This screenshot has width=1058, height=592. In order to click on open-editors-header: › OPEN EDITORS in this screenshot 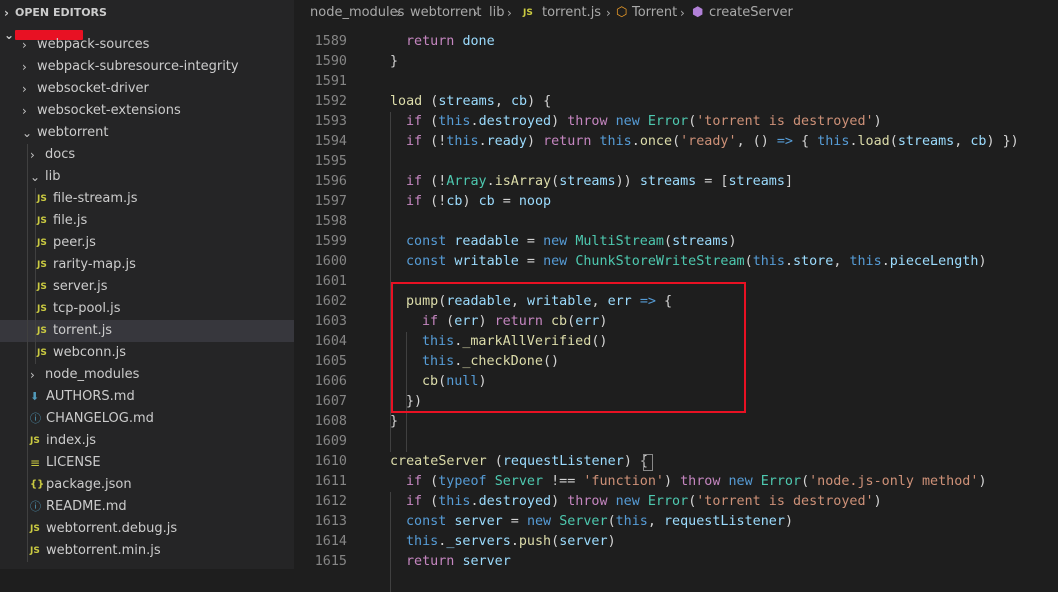, I will do `click(147, 13)`.